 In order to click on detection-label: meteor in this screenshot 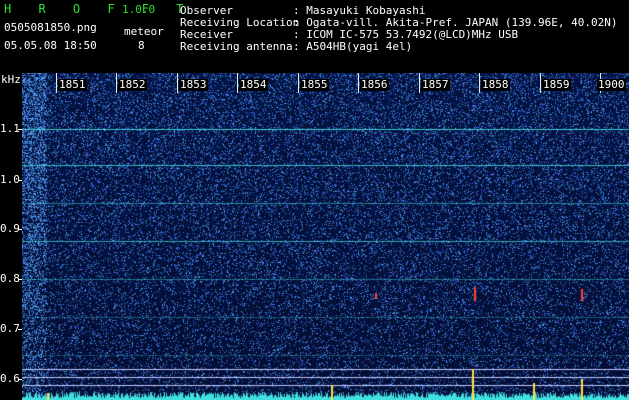, I will do `click(144, 31)`.